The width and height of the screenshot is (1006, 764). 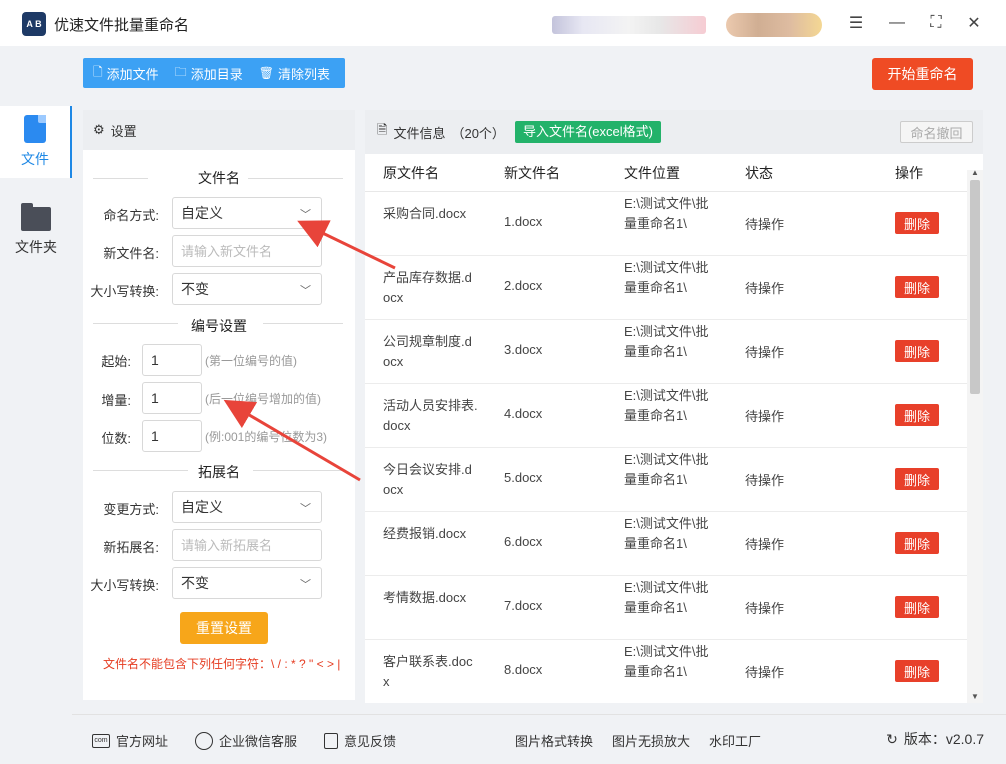 What do you see at coordinates (897, 23) in the screenshot?
I see `minimize-icon: —` at bounding box center [897, 23].